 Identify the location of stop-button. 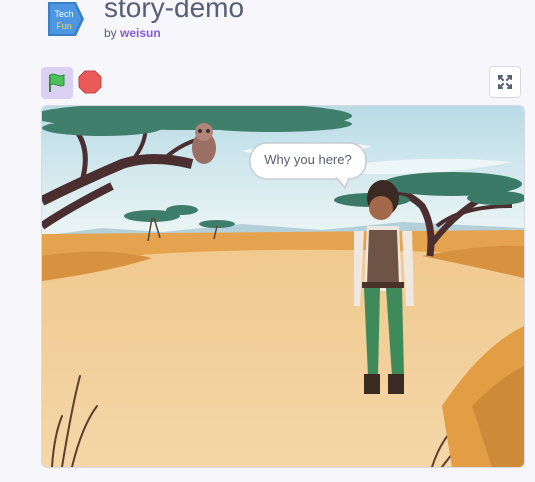
(90, 82).